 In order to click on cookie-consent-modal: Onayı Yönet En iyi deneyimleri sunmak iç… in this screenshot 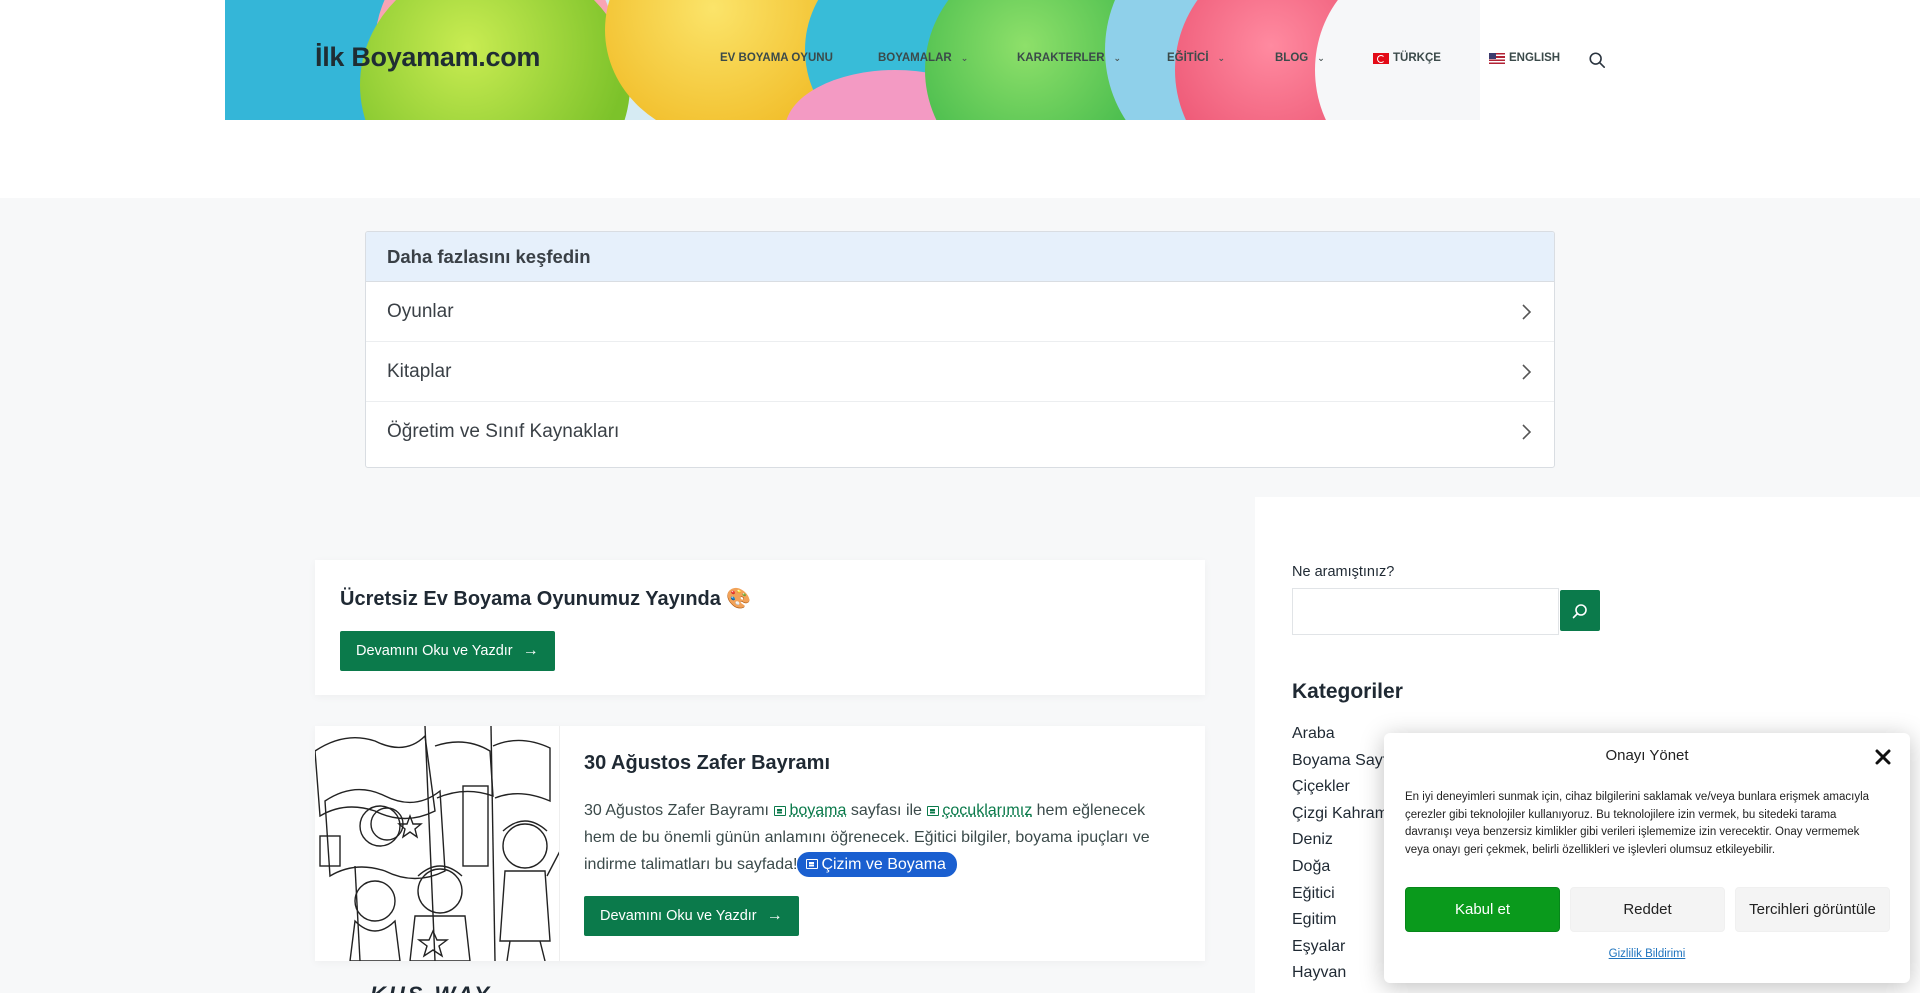, I will do `click(1647, 858)`.